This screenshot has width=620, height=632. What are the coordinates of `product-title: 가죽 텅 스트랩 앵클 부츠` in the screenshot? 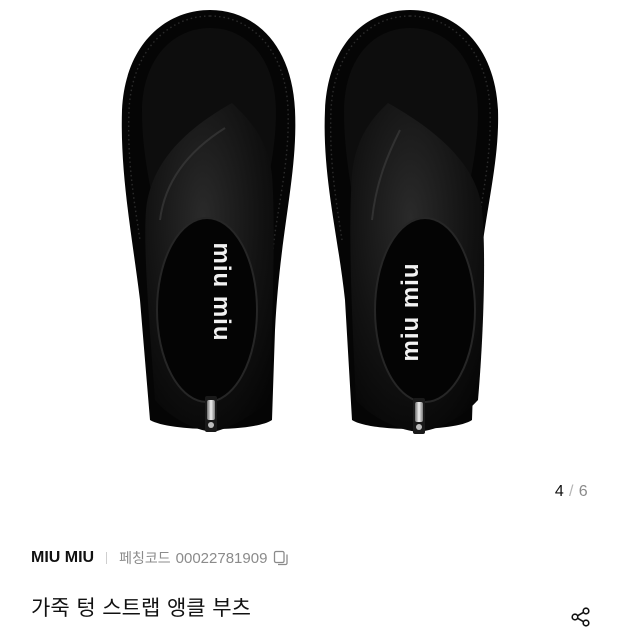 It's located at (141, 608).